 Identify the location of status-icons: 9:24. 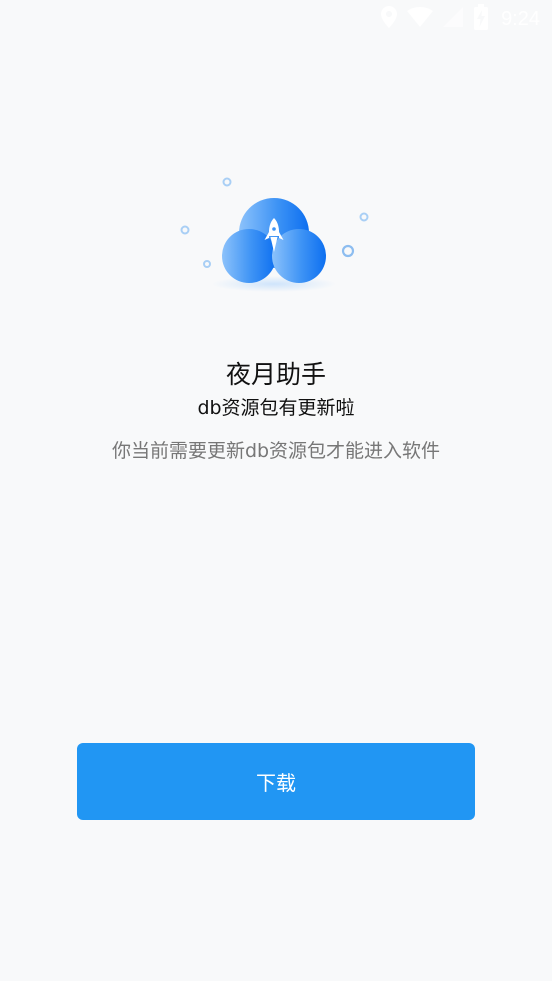
(460, 19).